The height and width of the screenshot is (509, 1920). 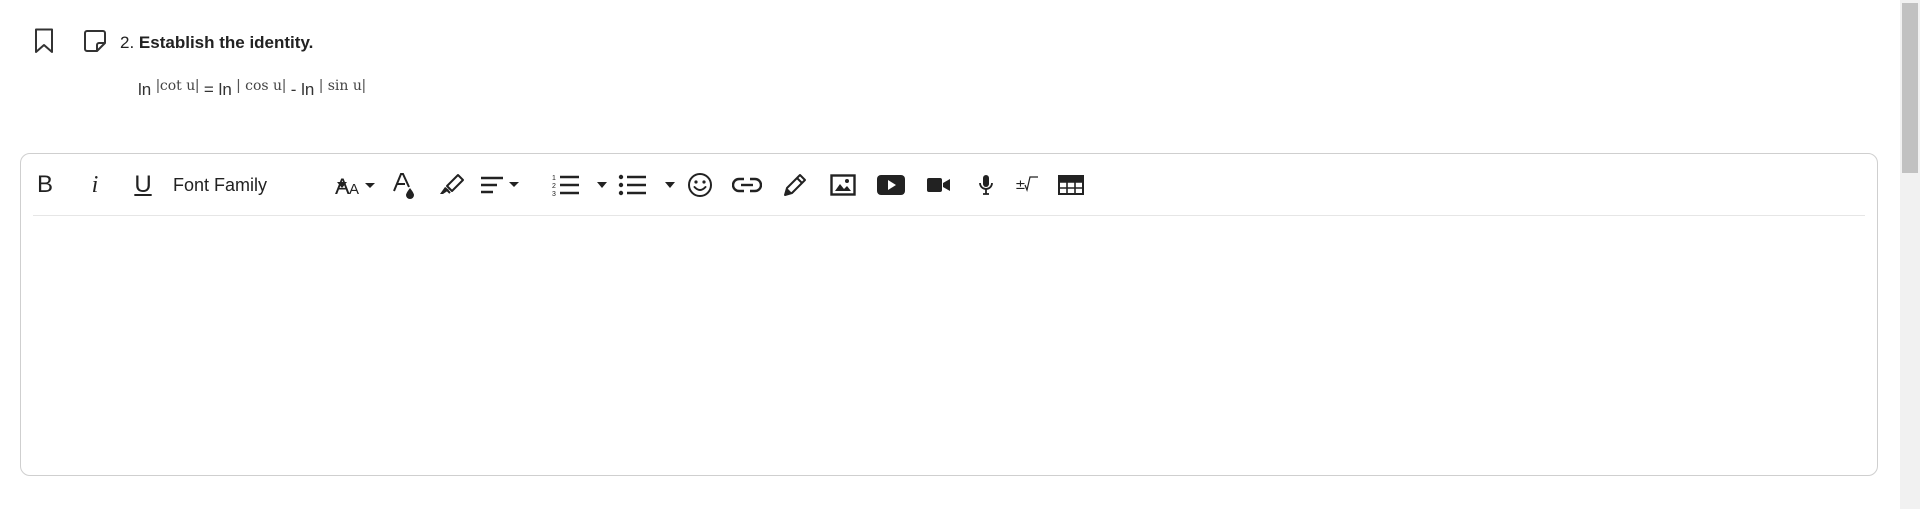 I want to click on bold-icon: B, so click(x=44, y=184).